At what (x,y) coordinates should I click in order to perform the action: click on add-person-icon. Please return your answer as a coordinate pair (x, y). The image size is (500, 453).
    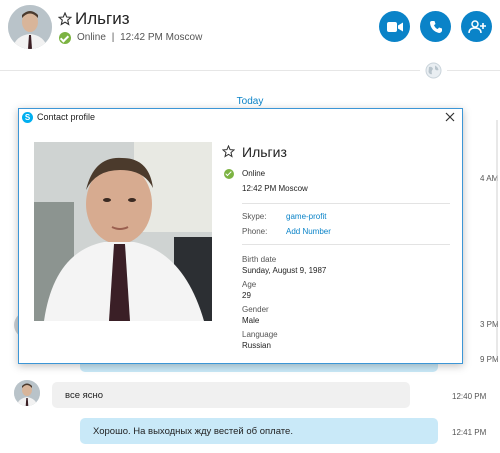
    Looking at the image, I should click on (476, 26).